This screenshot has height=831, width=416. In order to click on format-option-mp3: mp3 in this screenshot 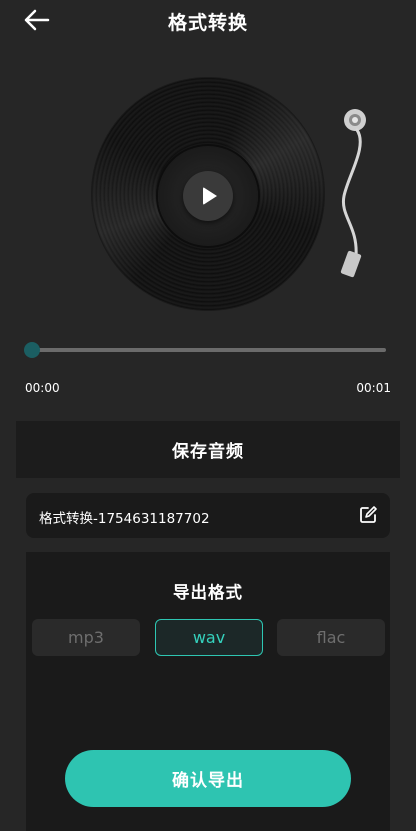, I will do `click(86, 637)`.